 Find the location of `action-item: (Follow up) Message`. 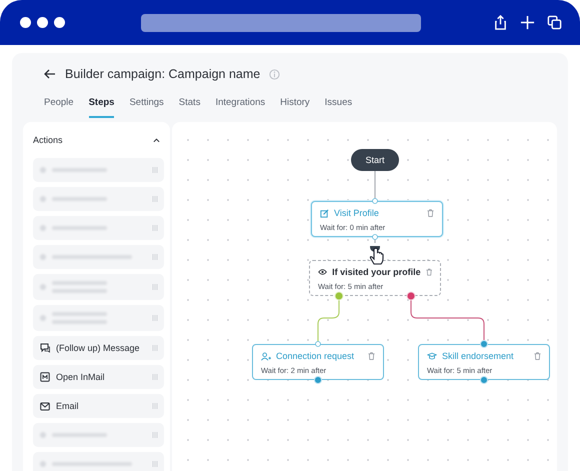

action-item: (Follow up) Message is located at coordinates (98, 348).